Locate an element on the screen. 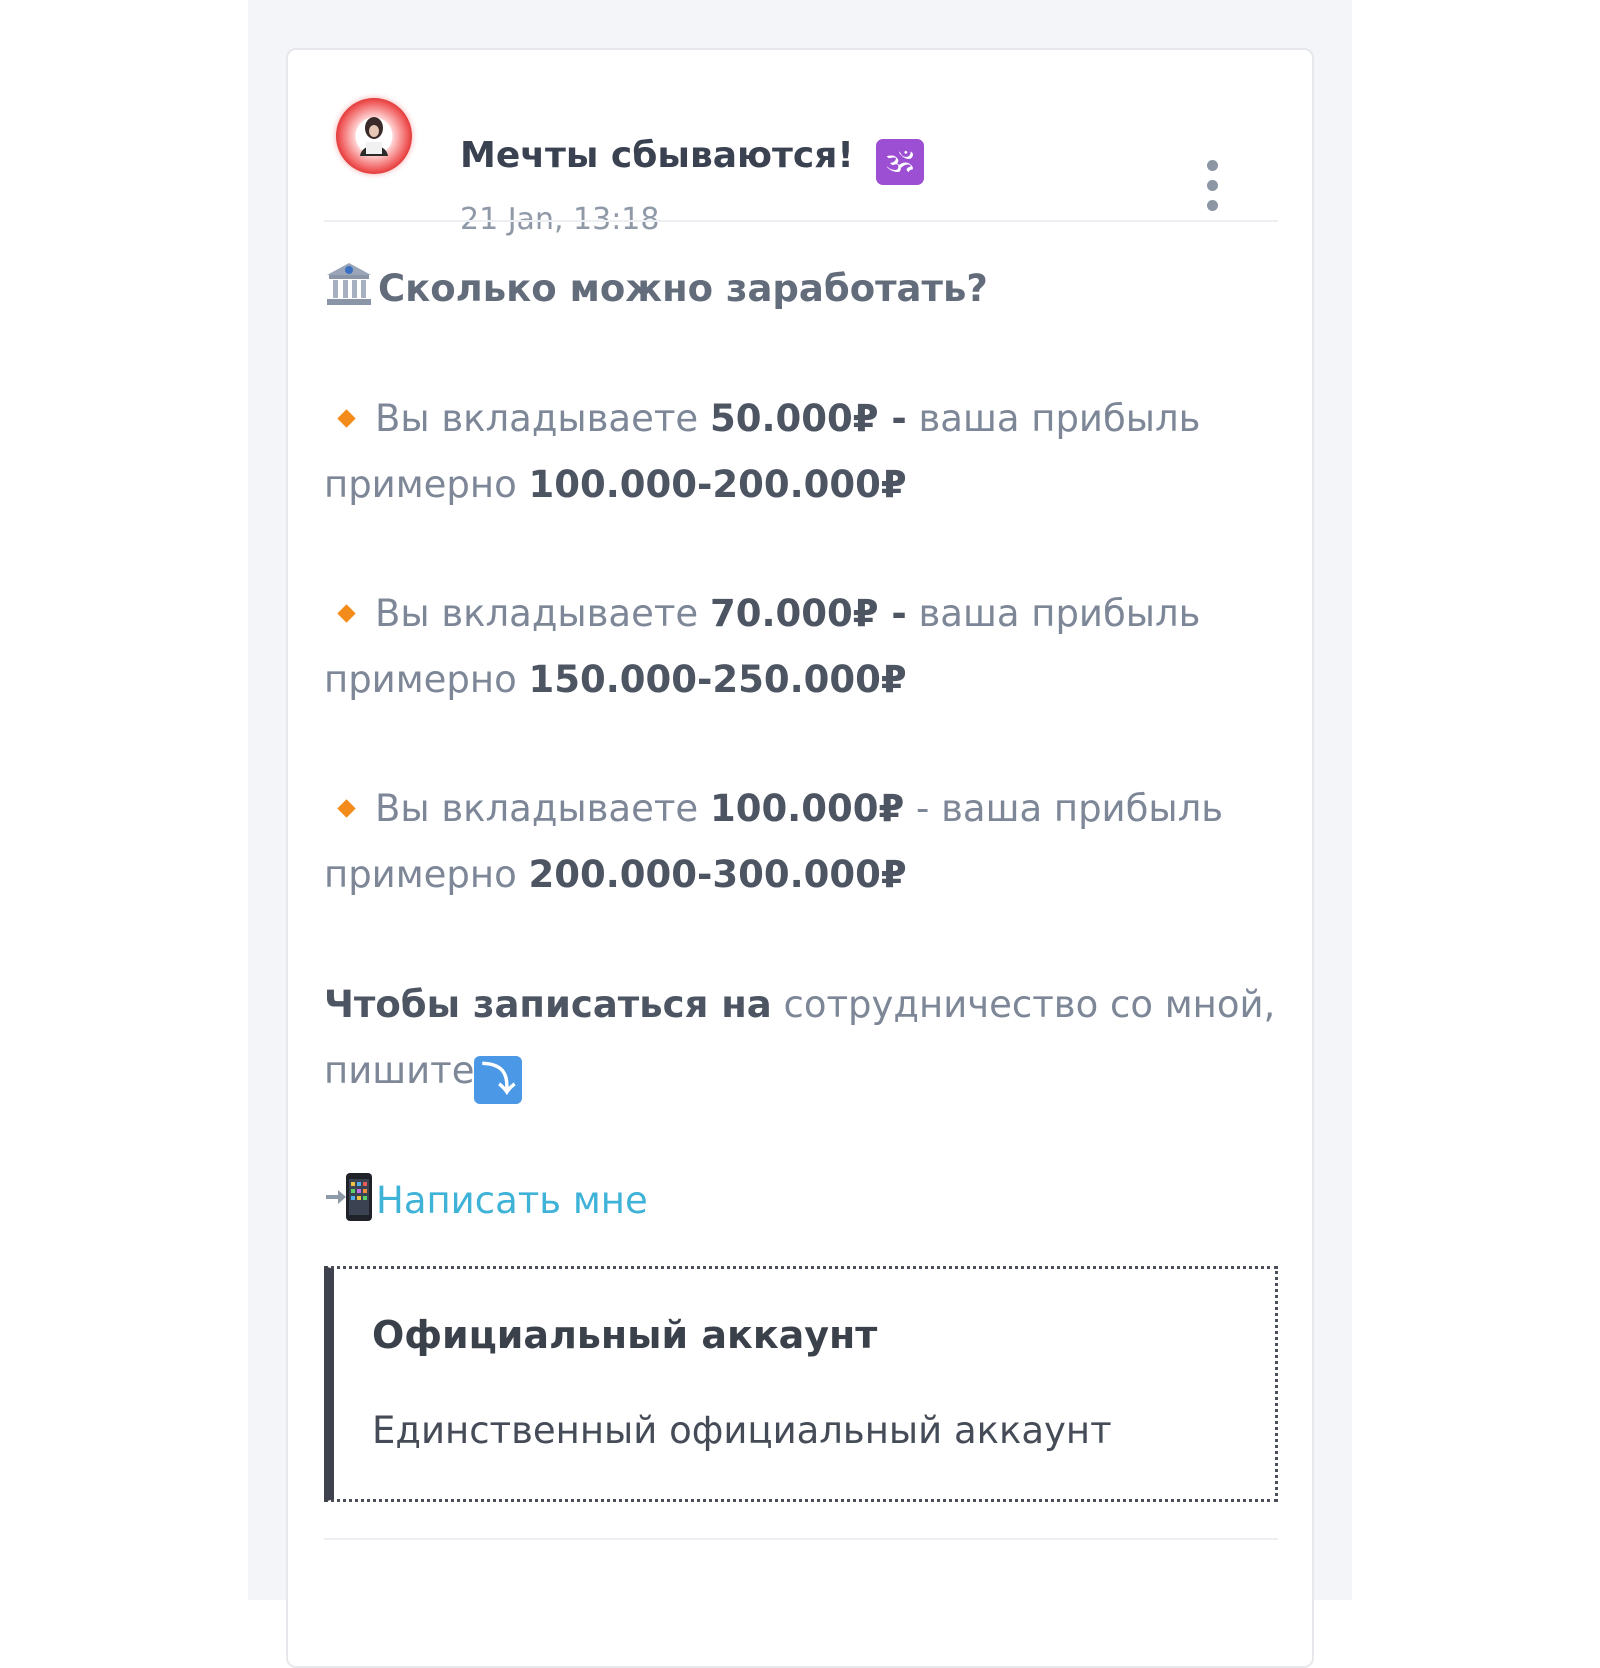 Image resolution: width=1600 pixels, height=1668 pixels. offer-amount: 50.000₽ - is located at coordinates (808, 418).